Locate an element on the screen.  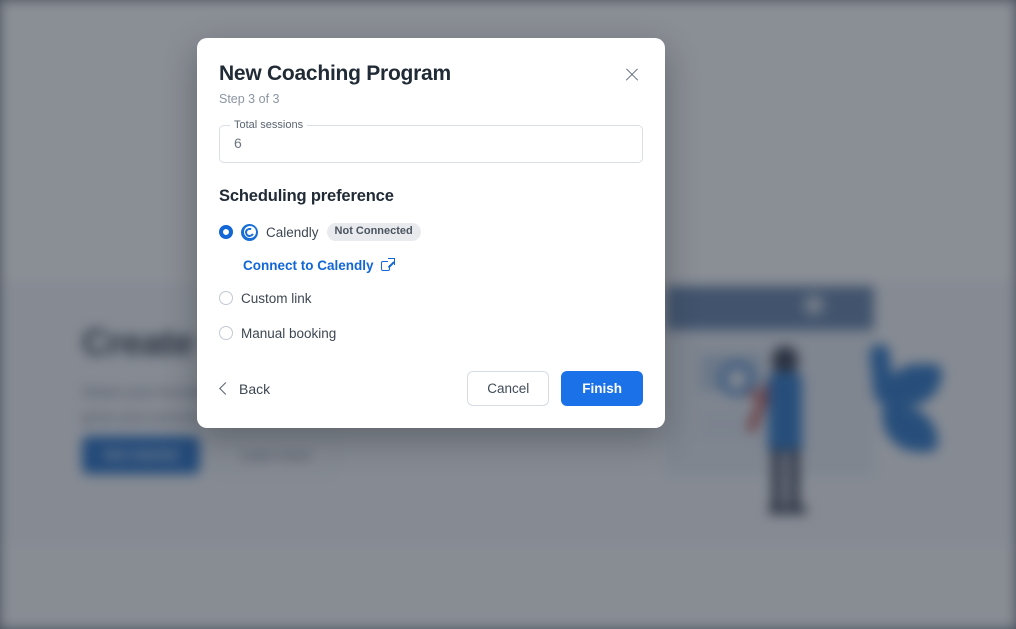
radio-calendly-label: Calendly is located at coordinates (292, 232).